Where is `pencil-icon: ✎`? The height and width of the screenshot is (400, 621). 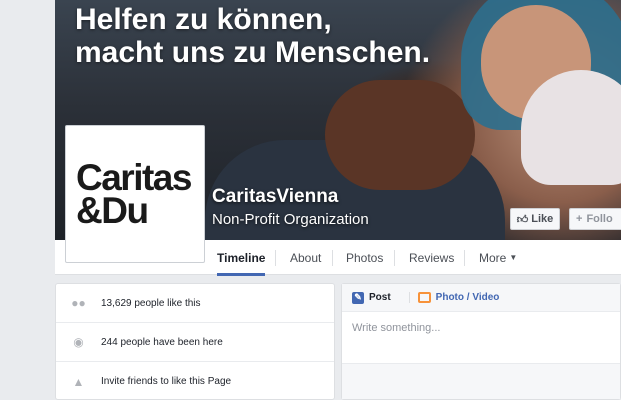 pencil-icon: ✎ is located at coordinates (358, 297).